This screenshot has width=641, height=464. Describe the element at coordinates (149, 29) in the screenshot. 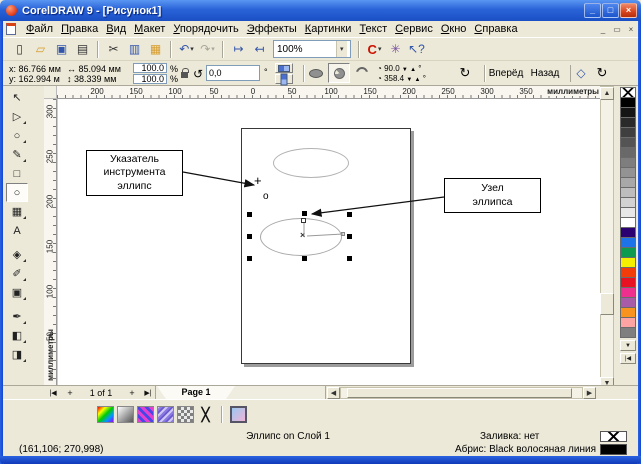

I see `menu-item: Макет` at that location.